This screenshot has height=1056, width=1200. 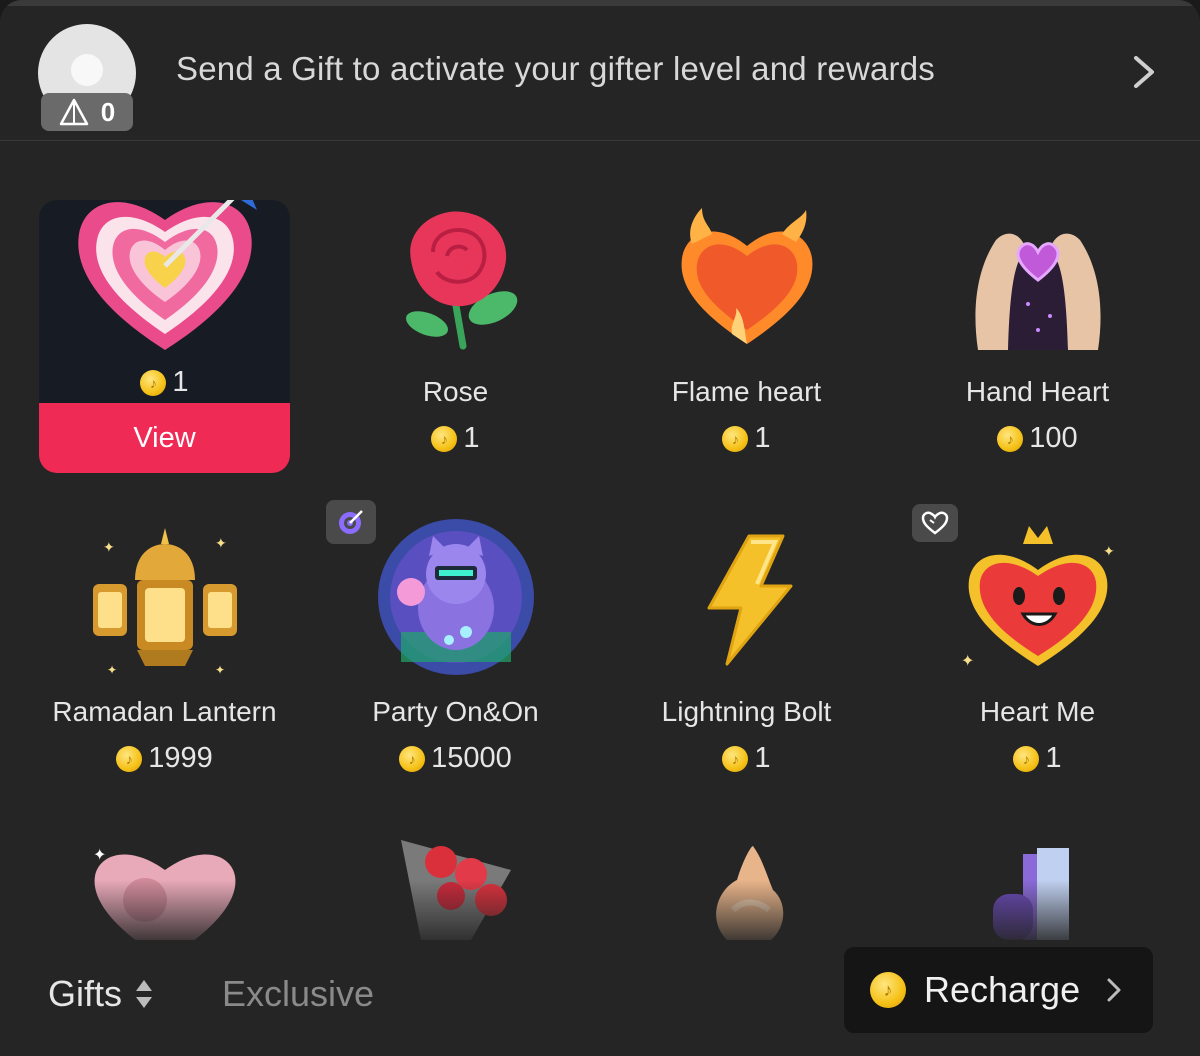 I want to click on gift-card-flame-heart: Flame heart 1, so click(x=746, y=325).